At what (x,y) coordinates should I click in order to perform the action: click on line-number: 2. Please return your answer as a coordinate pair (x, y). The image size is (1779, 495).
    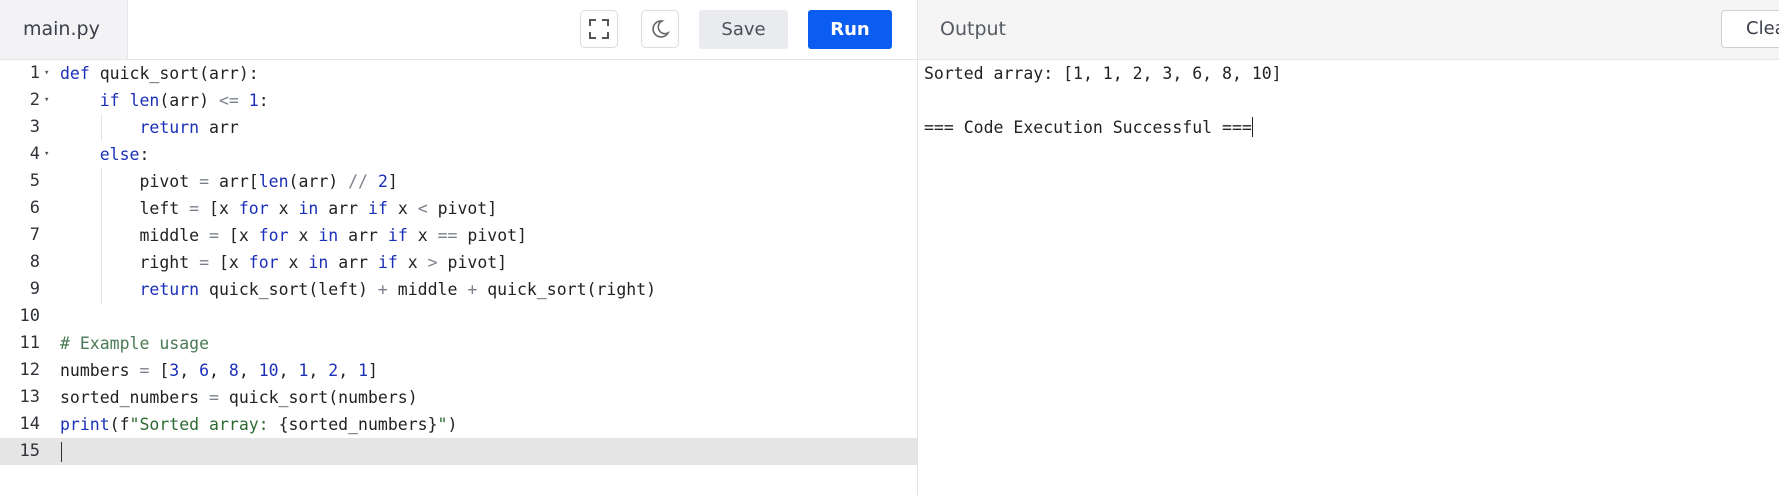
    Looking at the image, I should click on (34, 100).